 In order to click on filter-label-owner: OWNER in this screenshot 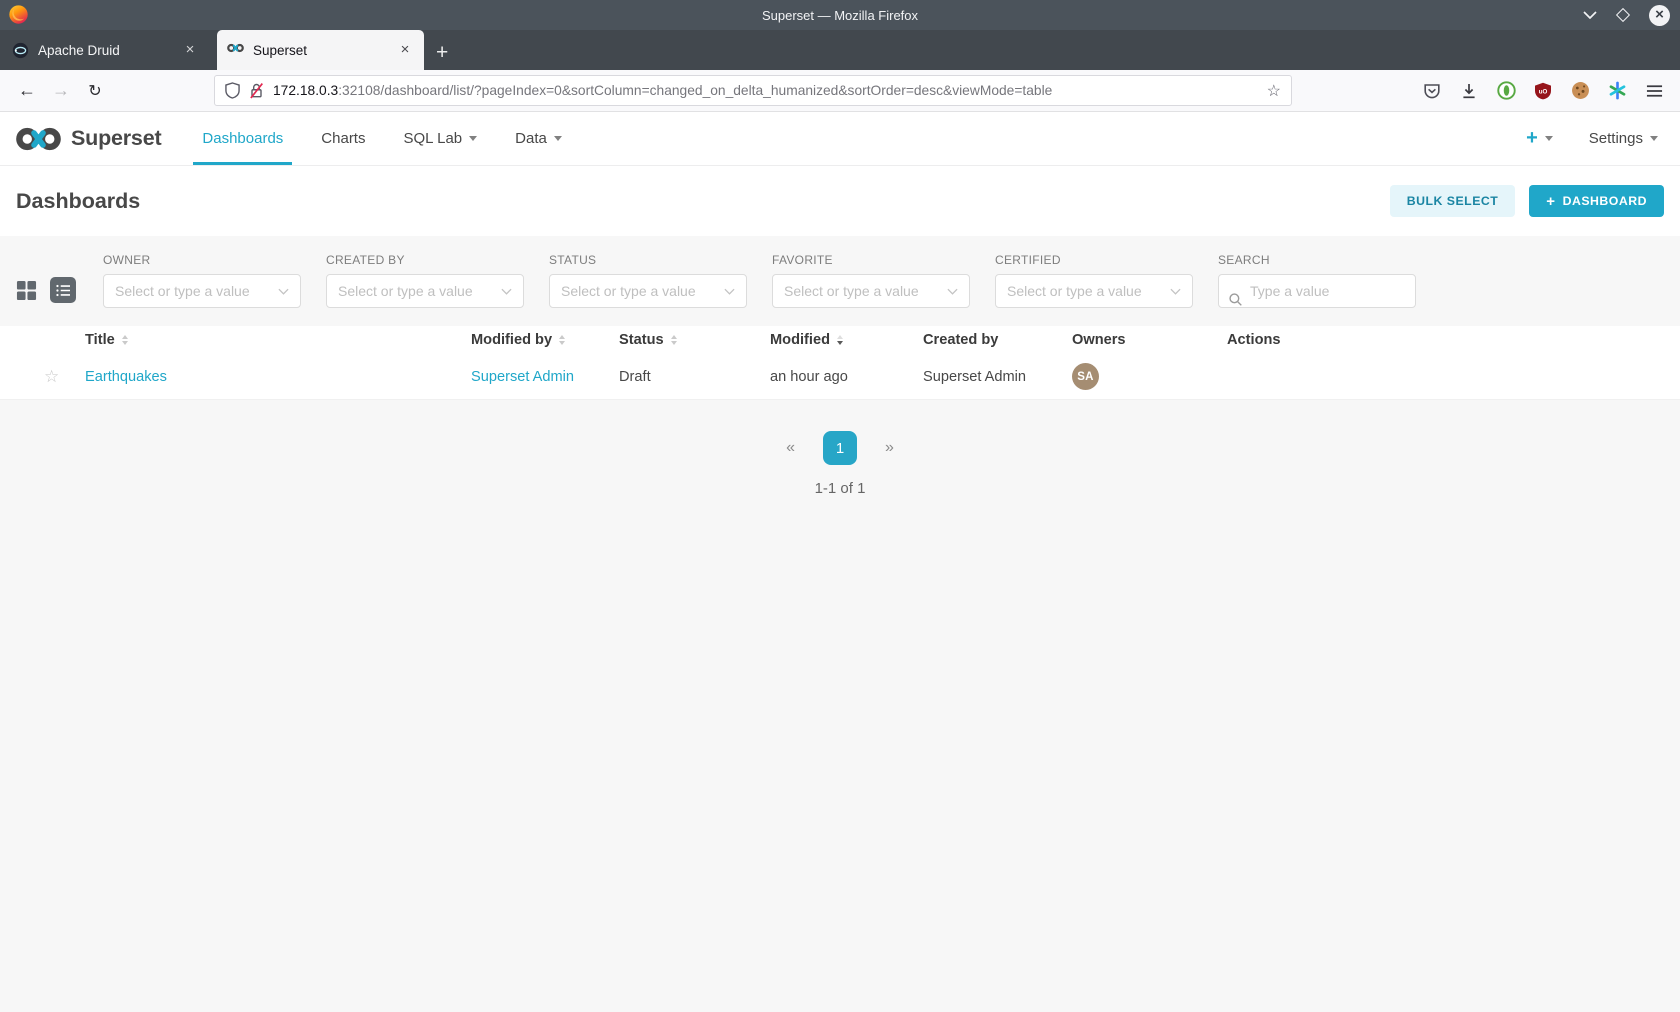, I will do `click(127, 260)`.